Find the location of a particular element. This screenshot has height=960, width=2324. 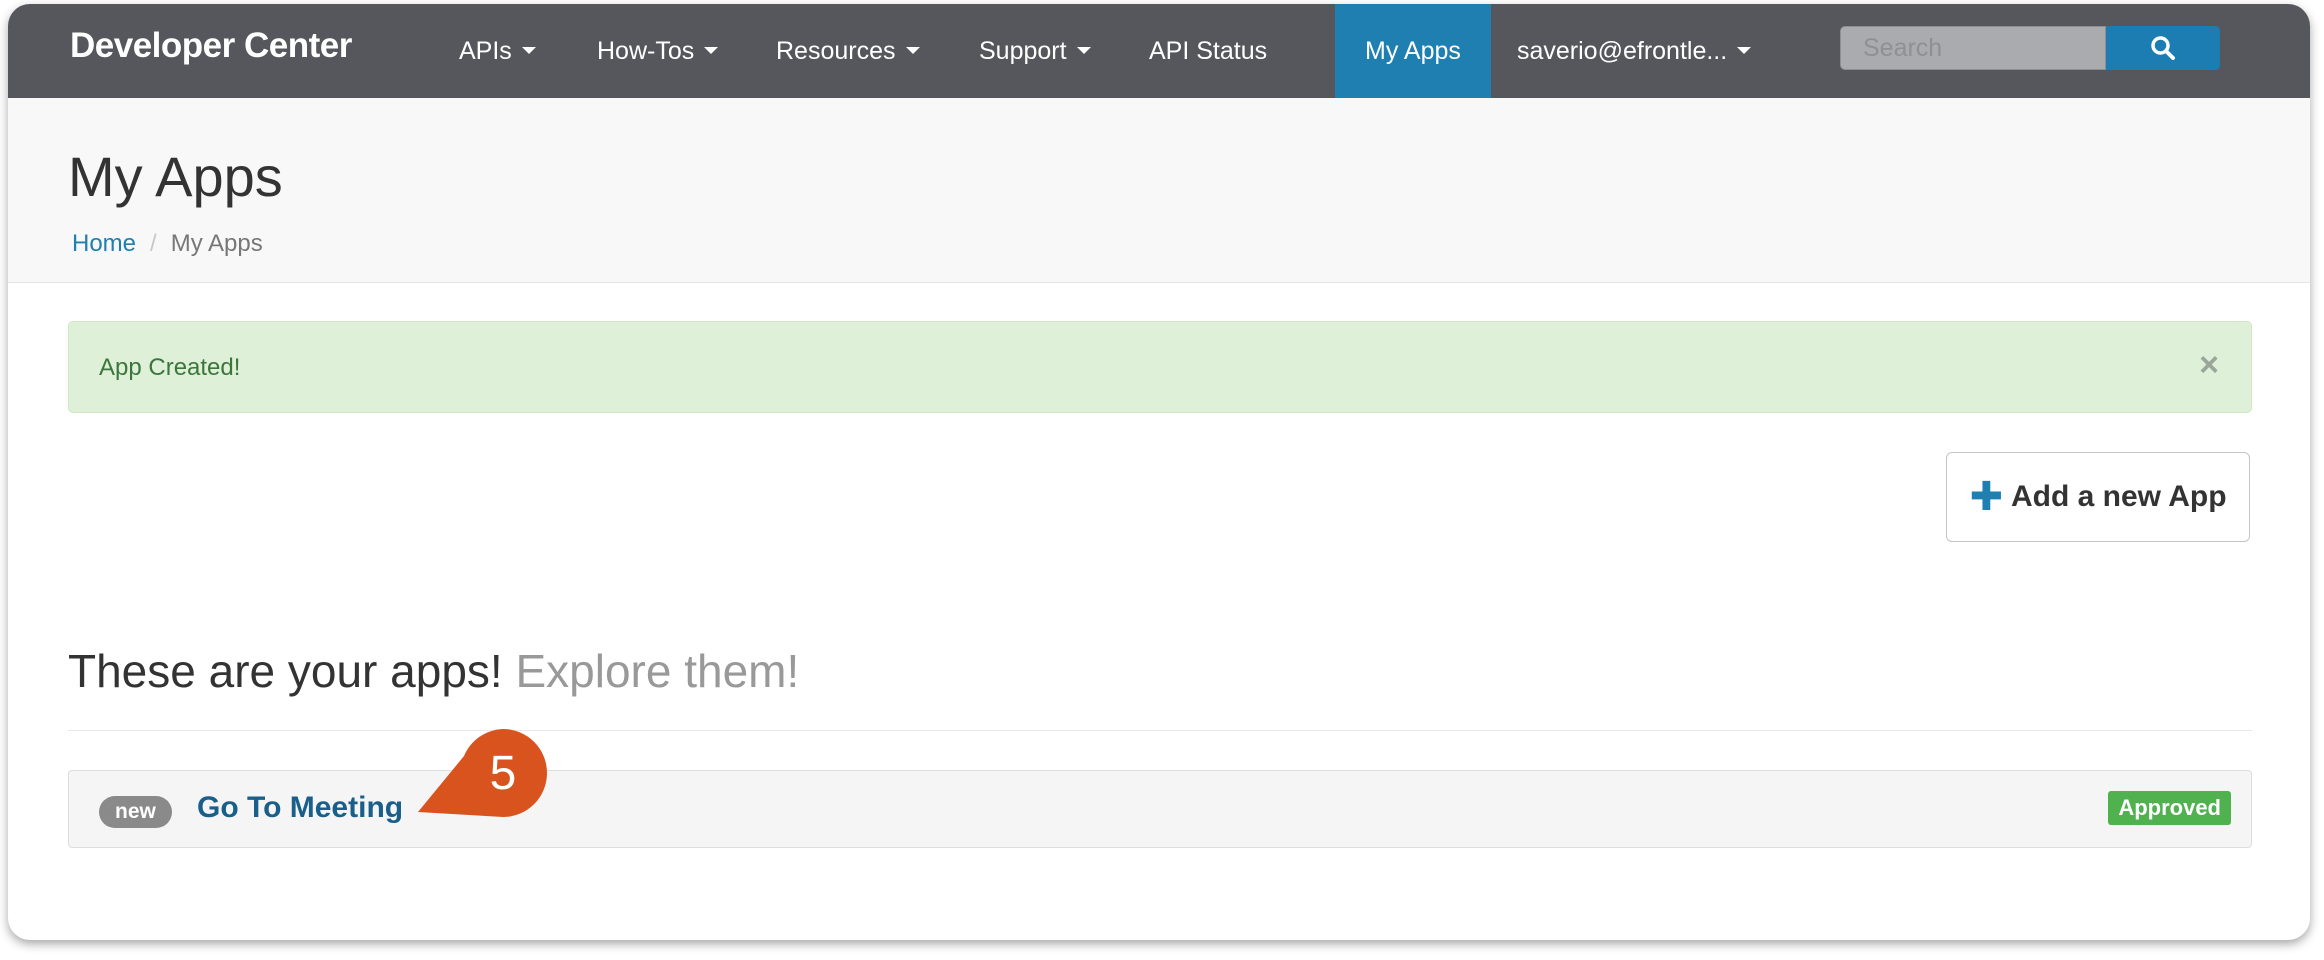

search-button is located at coordinates (2163, 48).